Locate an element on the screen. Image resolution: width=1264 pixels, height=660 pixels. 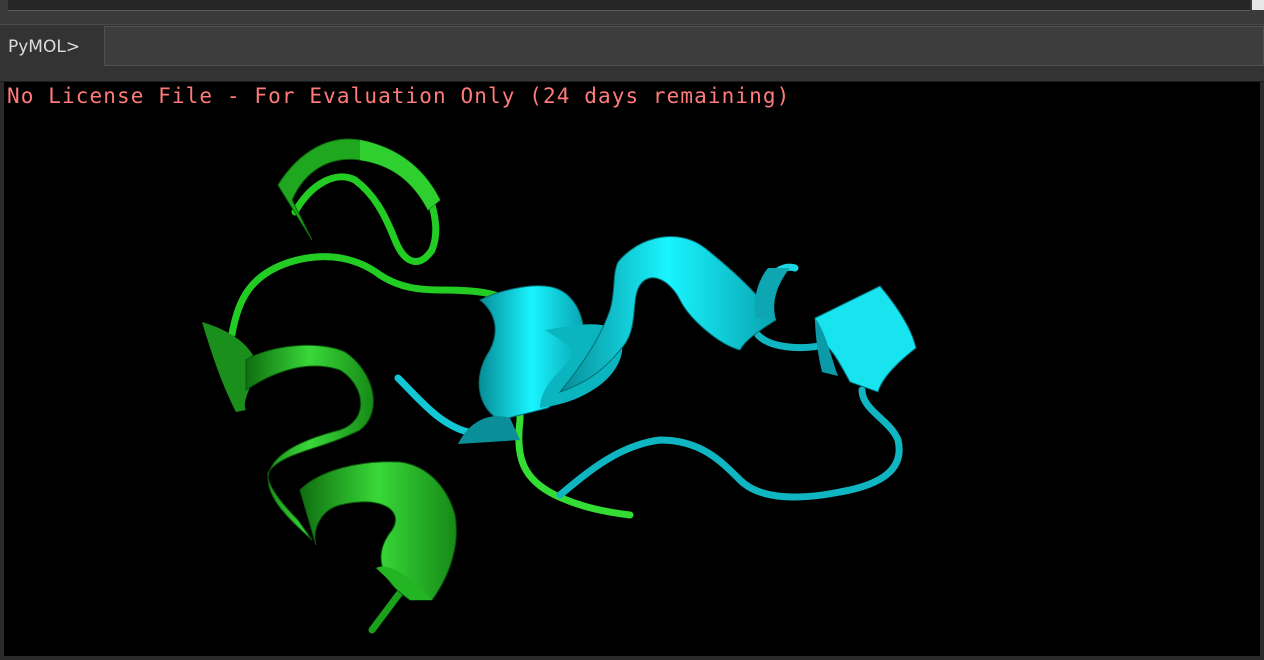
command-prompt-label: PyMOL> is located at coordinates (44, 47).